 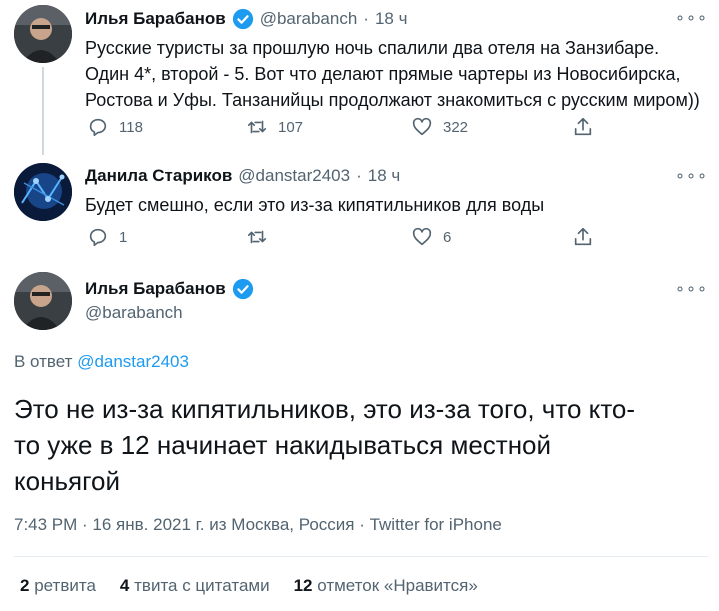 What do you see at coordinates (123, 237) in the screenshot?
I see `reply-count: 1` at bounding box center [123, 237].